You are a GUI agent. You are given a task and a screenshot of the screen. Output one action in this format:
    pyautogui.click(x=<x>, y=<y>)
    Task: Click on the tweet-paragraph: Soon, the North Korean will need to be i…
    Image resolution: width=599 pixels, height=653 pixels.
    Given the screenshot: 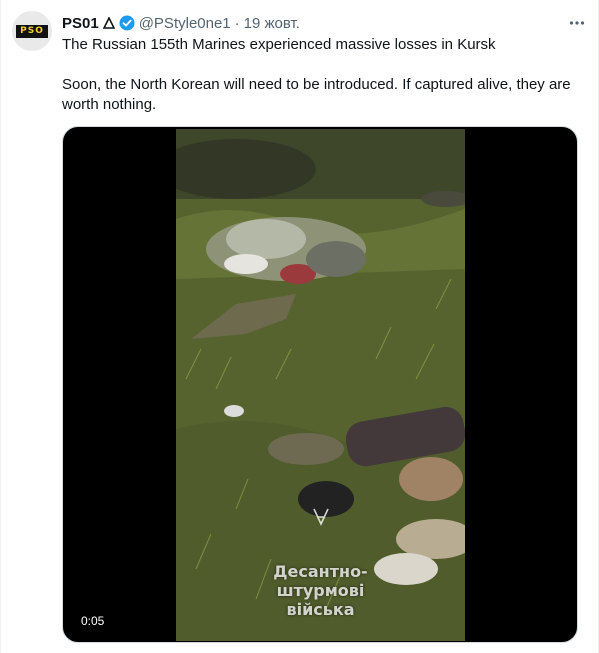 What is the action you would take?
    pyautogui.click(x=316, y=94)
    